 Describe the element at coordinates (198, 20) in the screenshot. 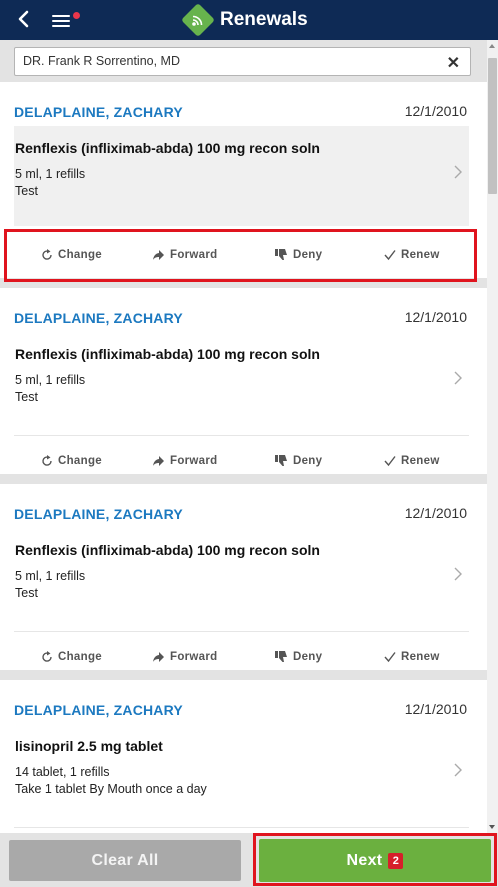

I see `app-logo-icon` at that location.